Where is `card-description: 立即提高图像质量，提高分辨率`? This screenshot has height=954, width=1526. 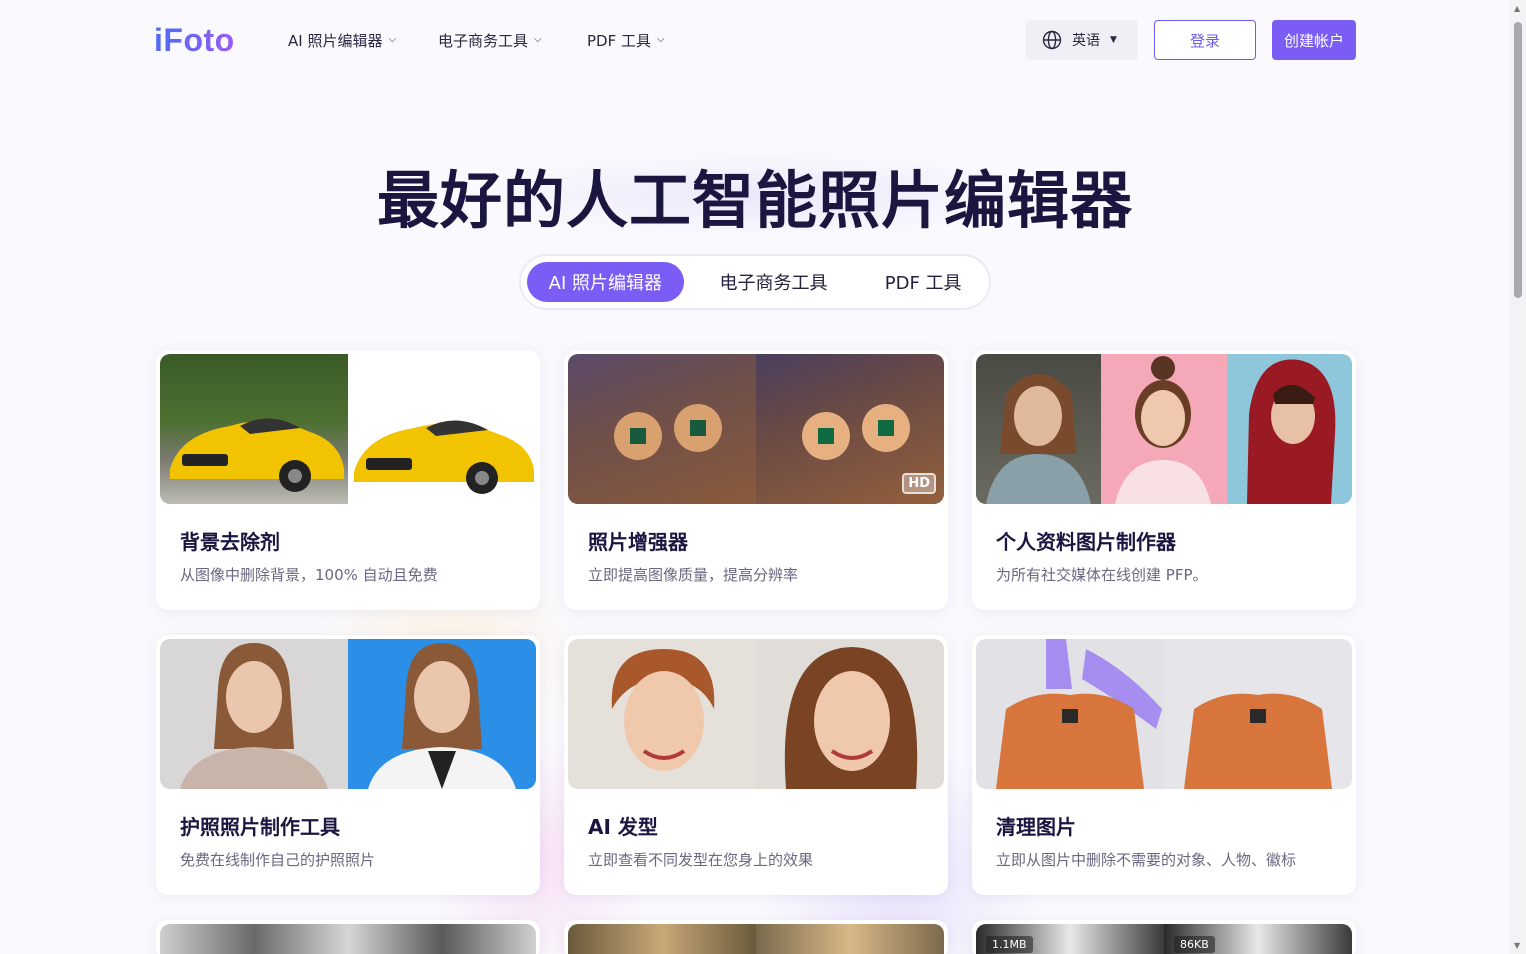 card-description: 立即提高图像质量，提高分辨率 is located at coordinates (693, 575).